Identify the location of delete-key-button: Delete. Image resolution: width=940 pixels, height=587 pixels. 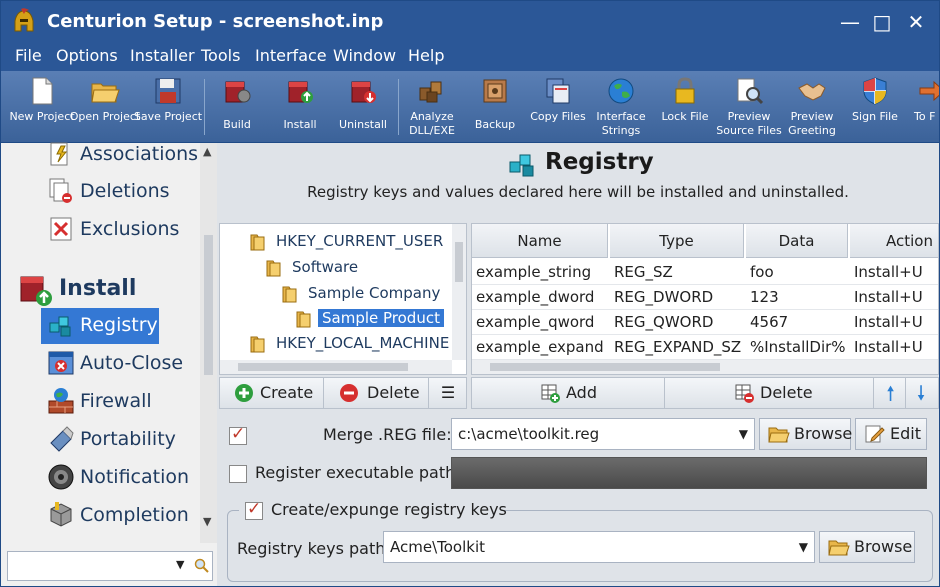
(377, 393).